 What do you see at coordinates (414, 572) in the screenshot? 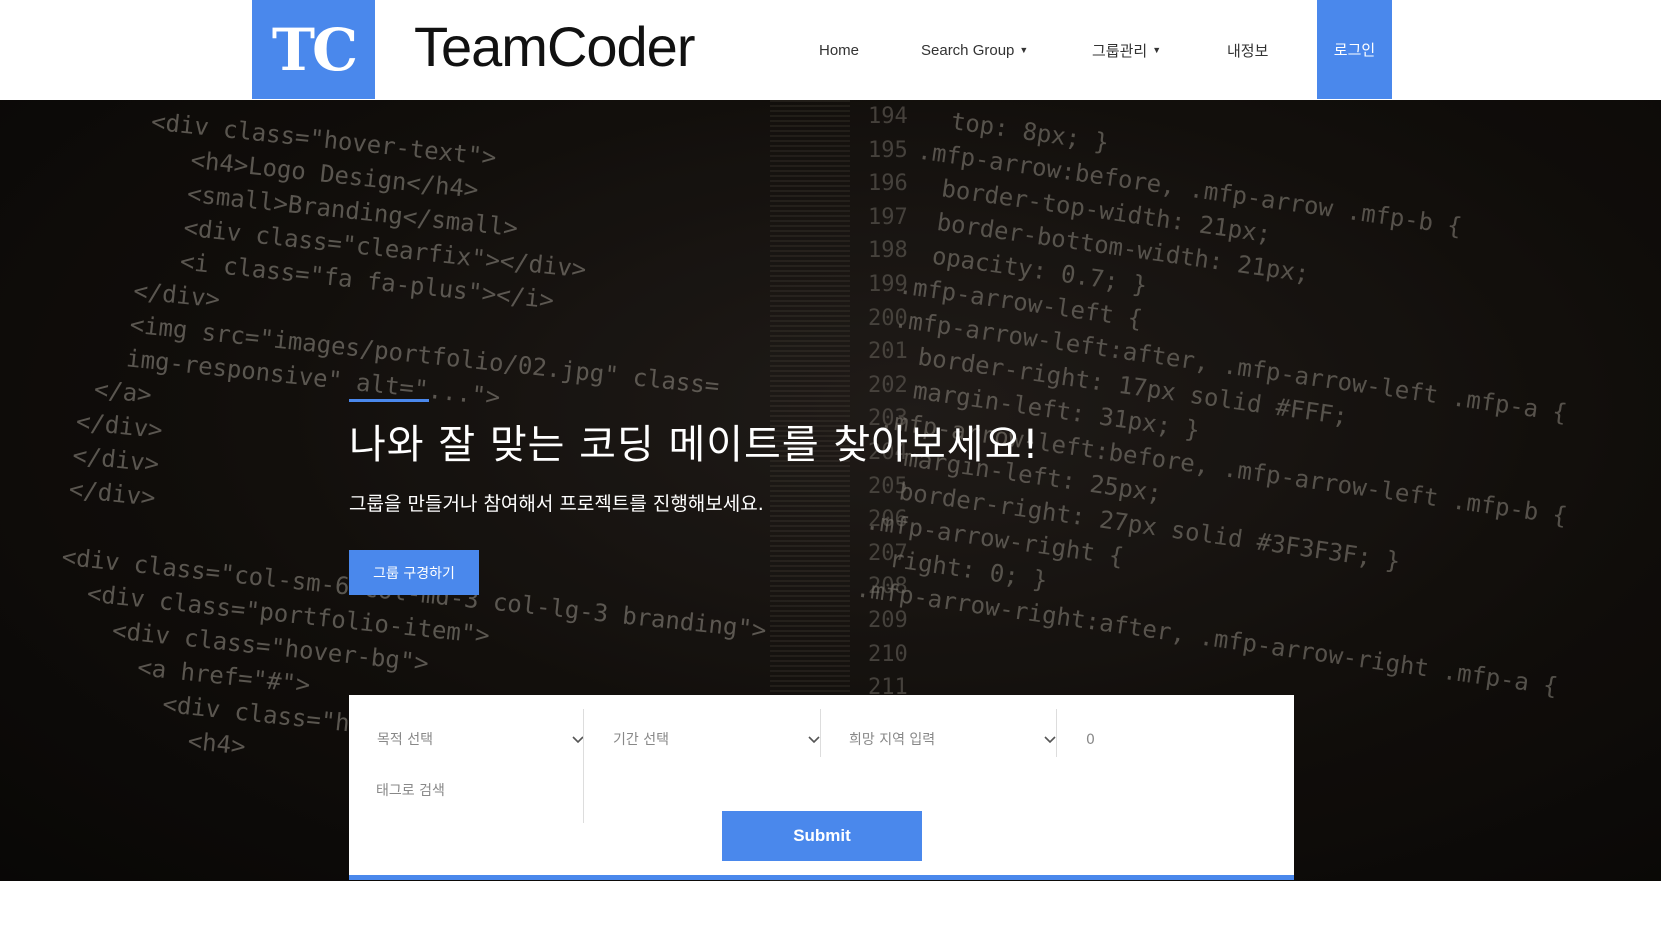
I see `browse-groups-button: 그룹 구경하기` at bounding box center [414, 572].